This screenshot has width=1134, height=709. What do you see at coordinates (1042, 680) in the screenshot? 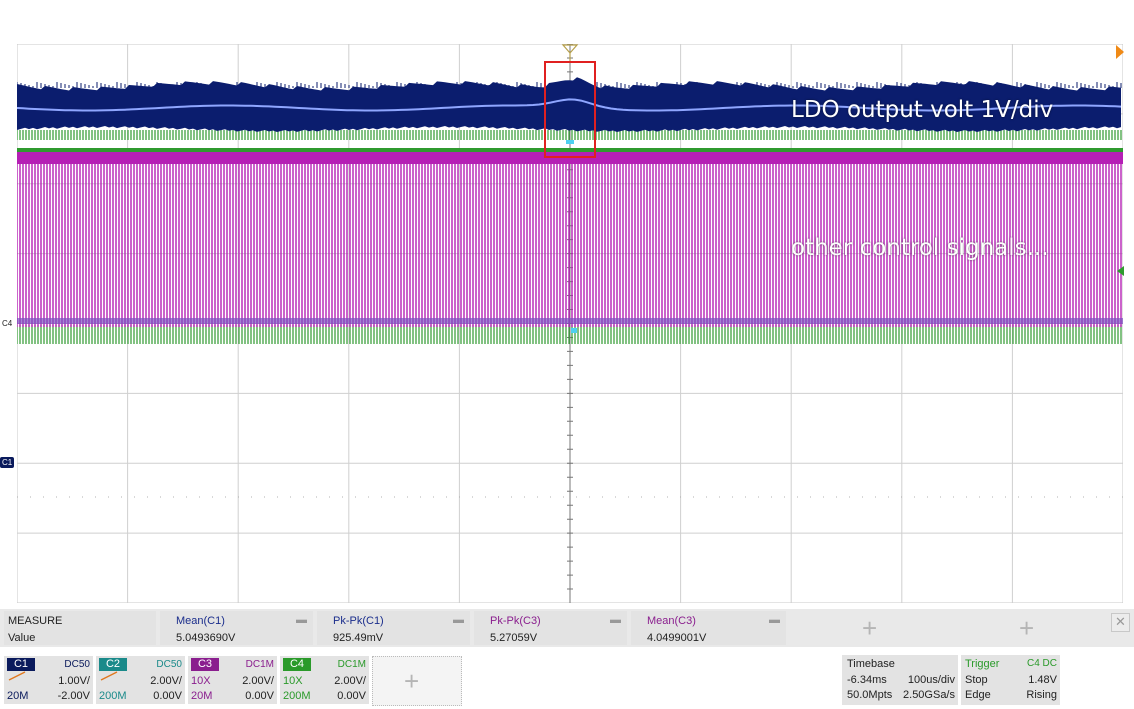
I see `trigger-level: 1.48V` at bounding box center [1042, 680].